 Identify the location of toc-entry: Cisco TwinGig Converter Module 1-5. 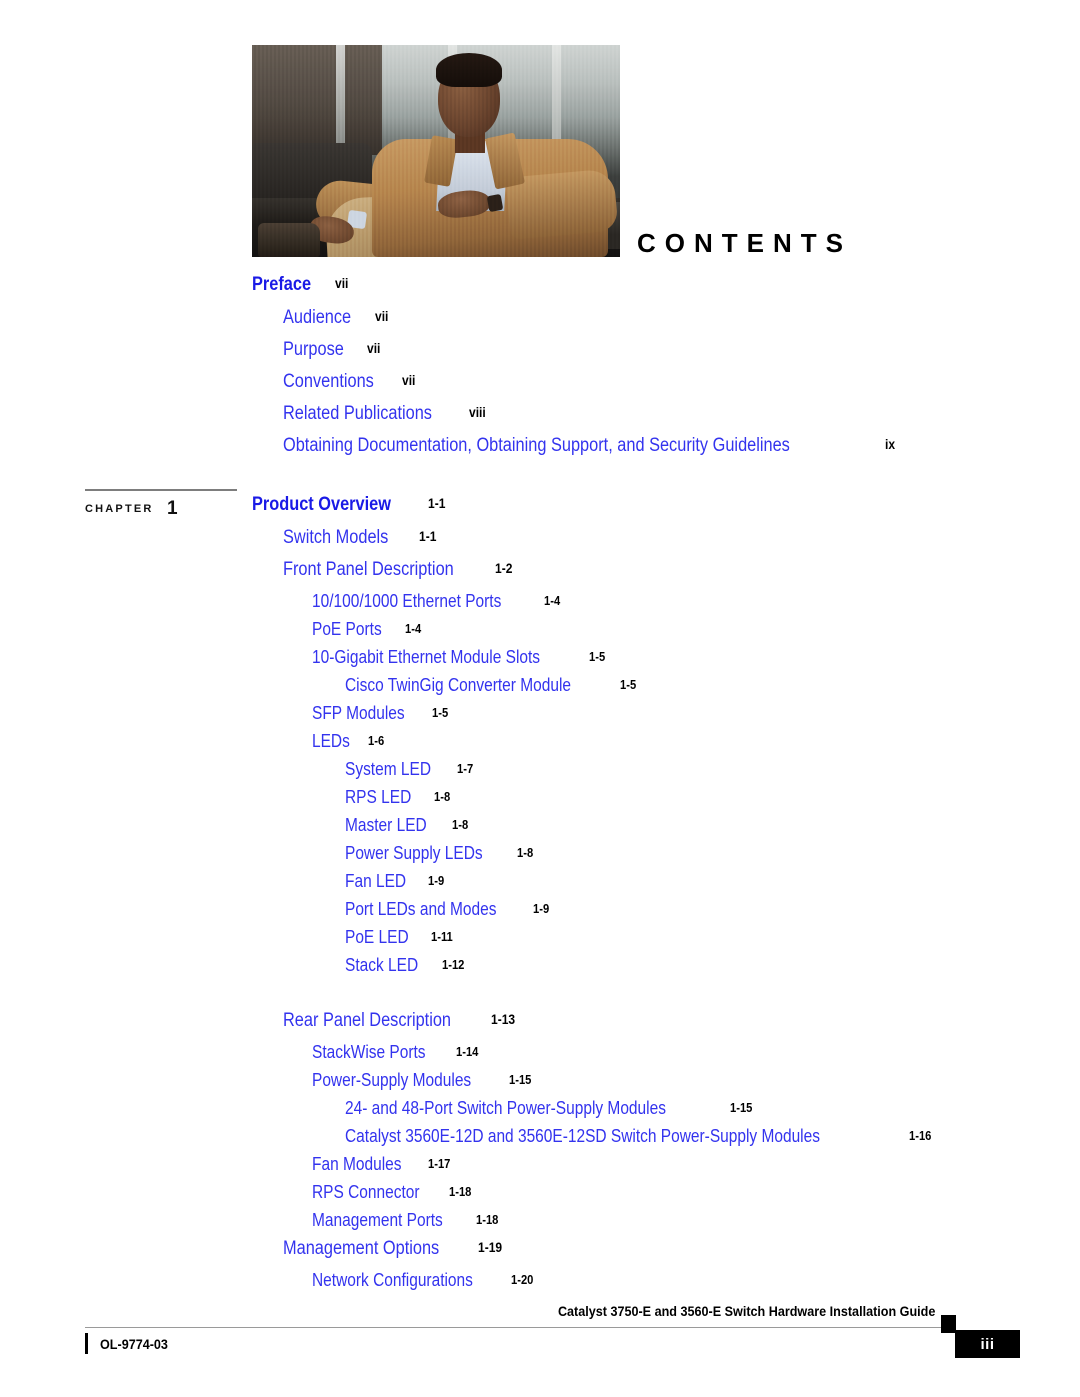
(540, 690).